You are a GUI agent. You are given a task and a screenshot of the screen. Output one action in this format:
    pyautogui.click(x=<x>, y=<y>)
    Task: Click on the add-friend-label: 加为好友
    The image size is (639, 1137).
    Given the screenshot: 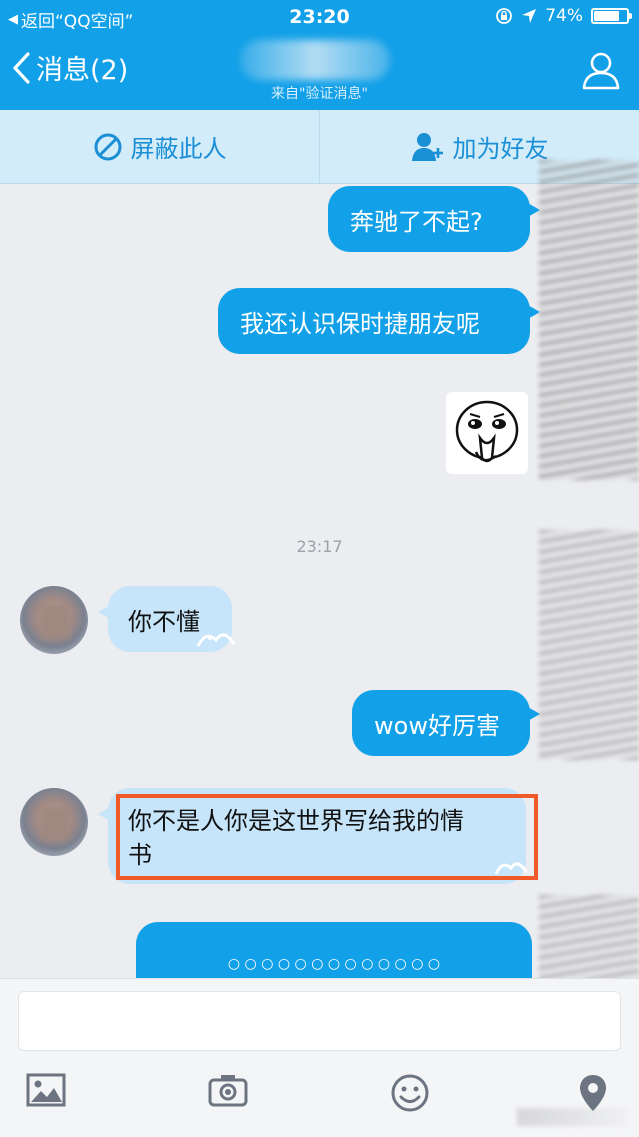 What is the action you would take?
    pyautogui.click(x=500, y=149)
    